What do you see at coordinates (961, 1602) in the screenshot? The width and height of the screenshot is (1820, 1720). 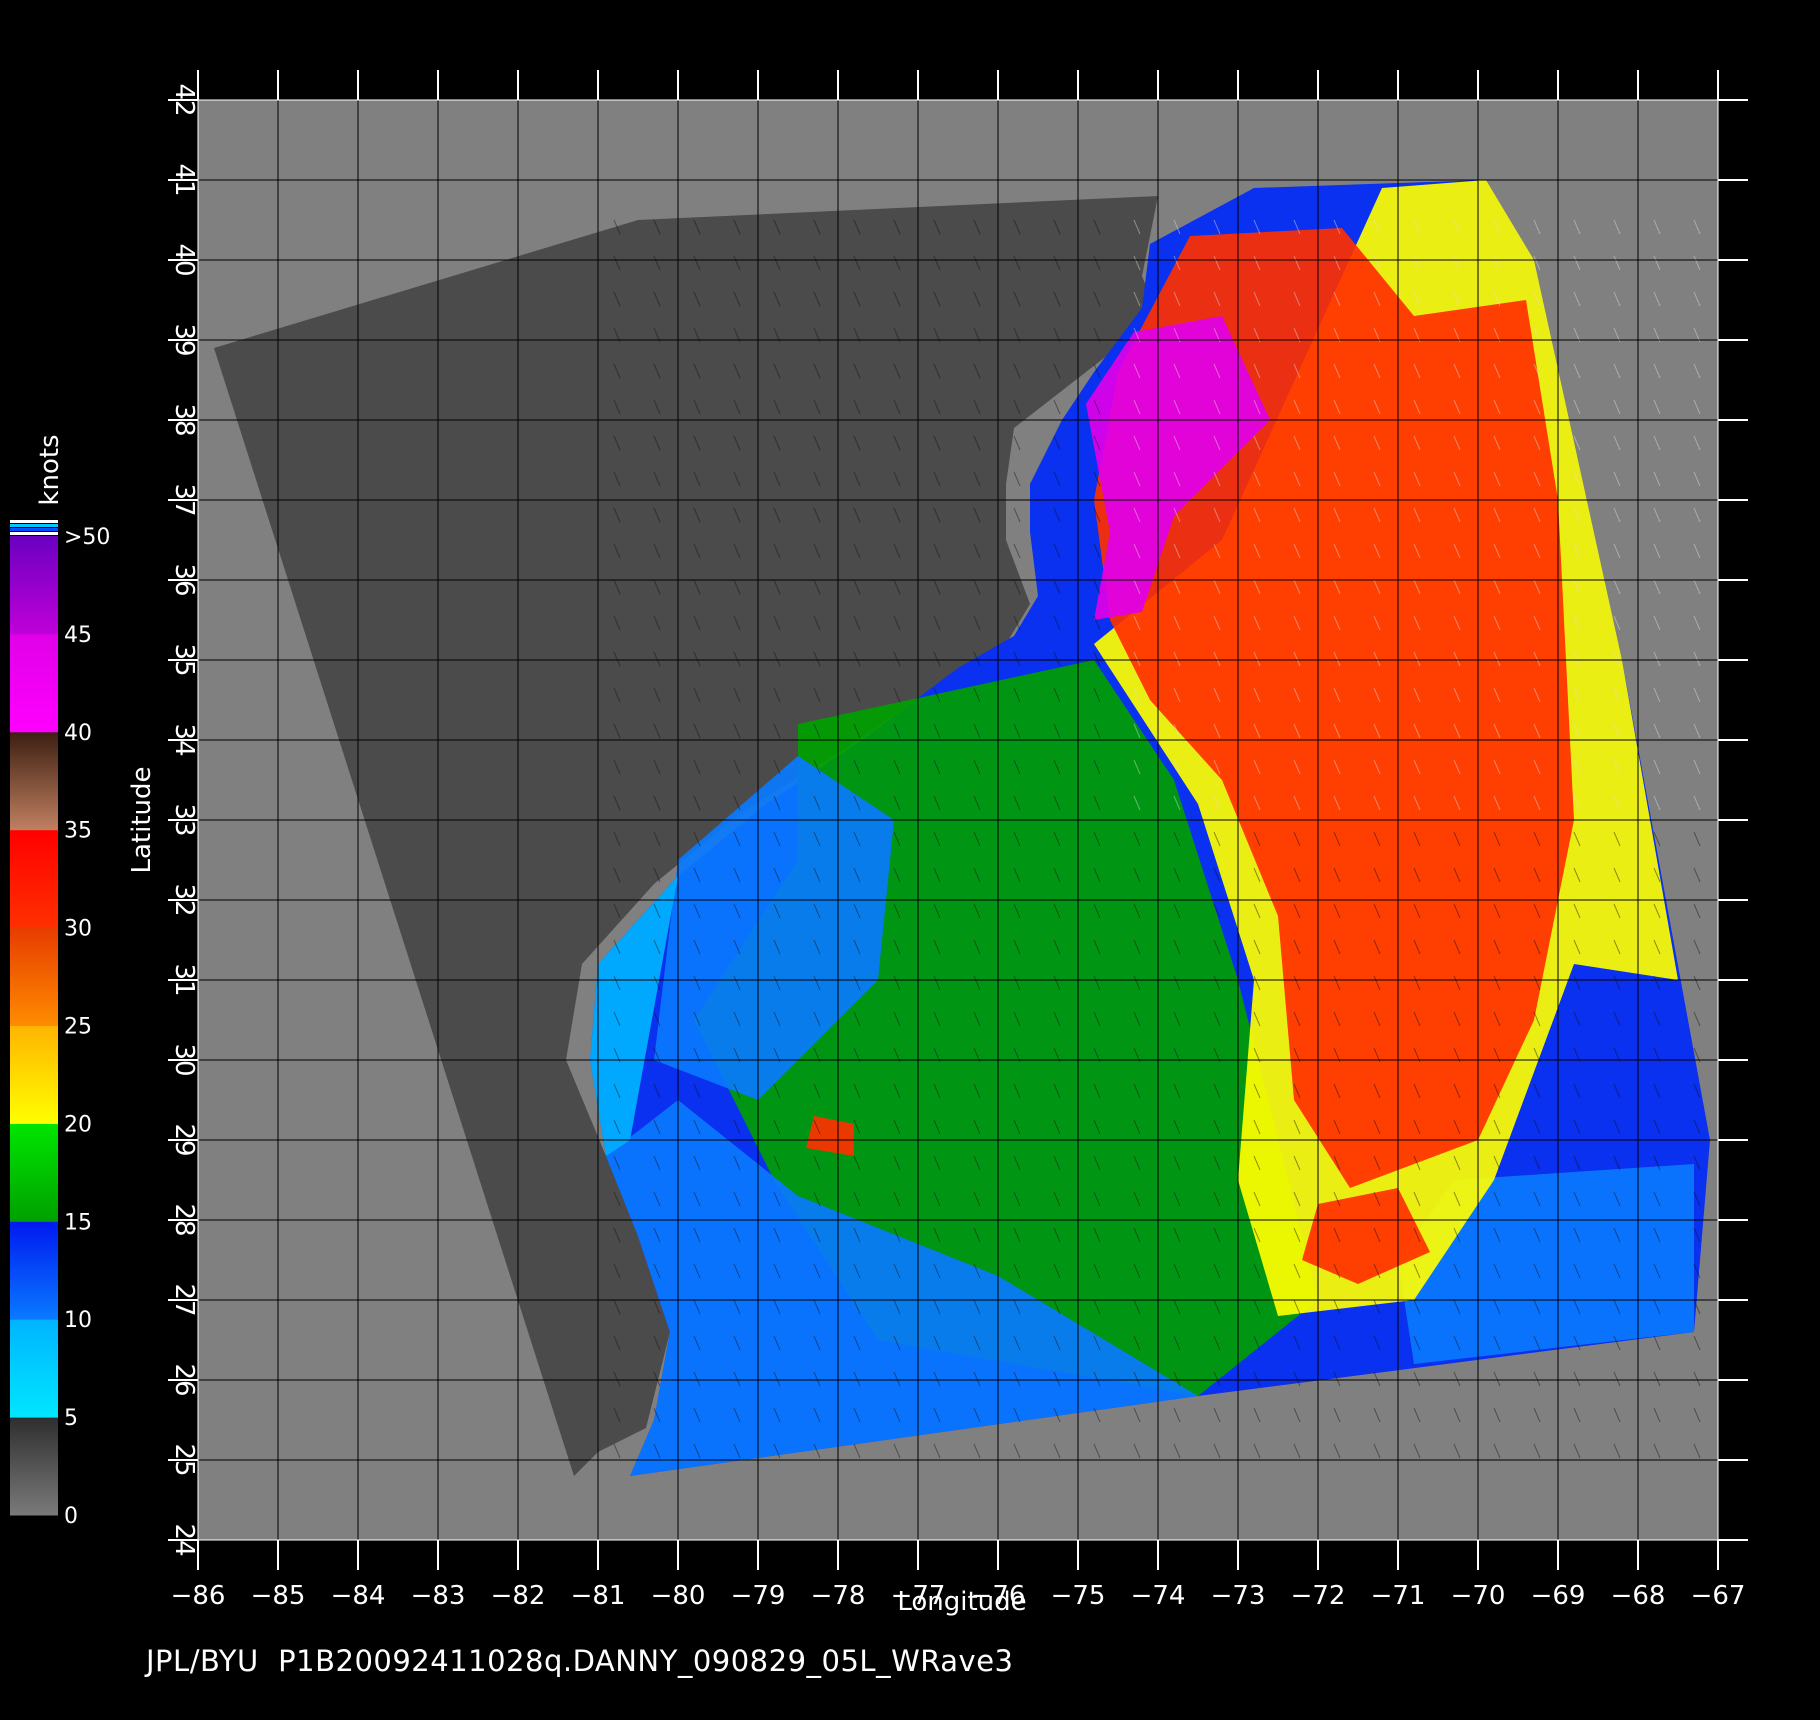 I see `x-axis-title: Longitude` at bounding box center [961, 1602].